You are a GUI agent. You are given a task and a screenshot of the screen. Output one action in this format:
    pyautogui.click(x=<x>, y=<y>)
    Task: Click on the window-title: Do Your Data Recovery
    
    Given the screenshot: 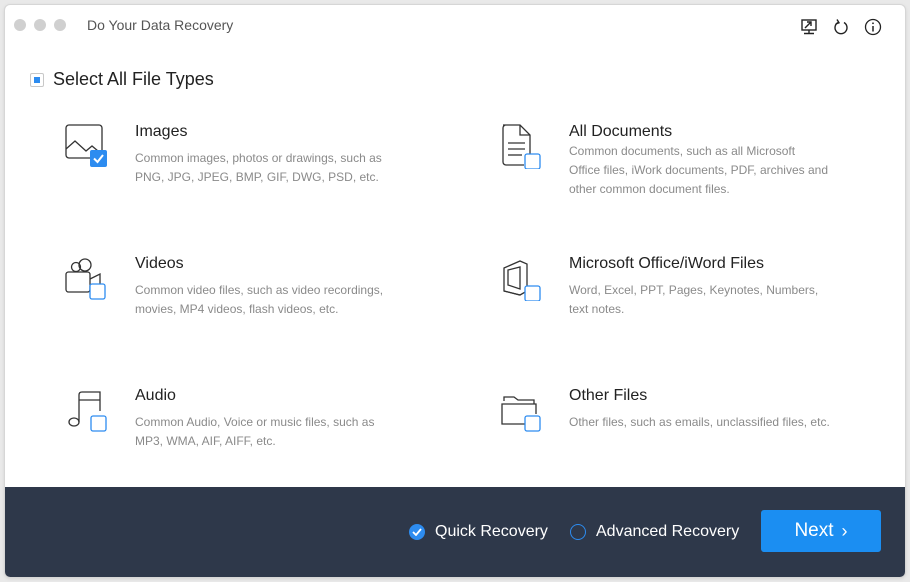 What is the action you would take?
    pyautogui.click(x=160, y=25)
    